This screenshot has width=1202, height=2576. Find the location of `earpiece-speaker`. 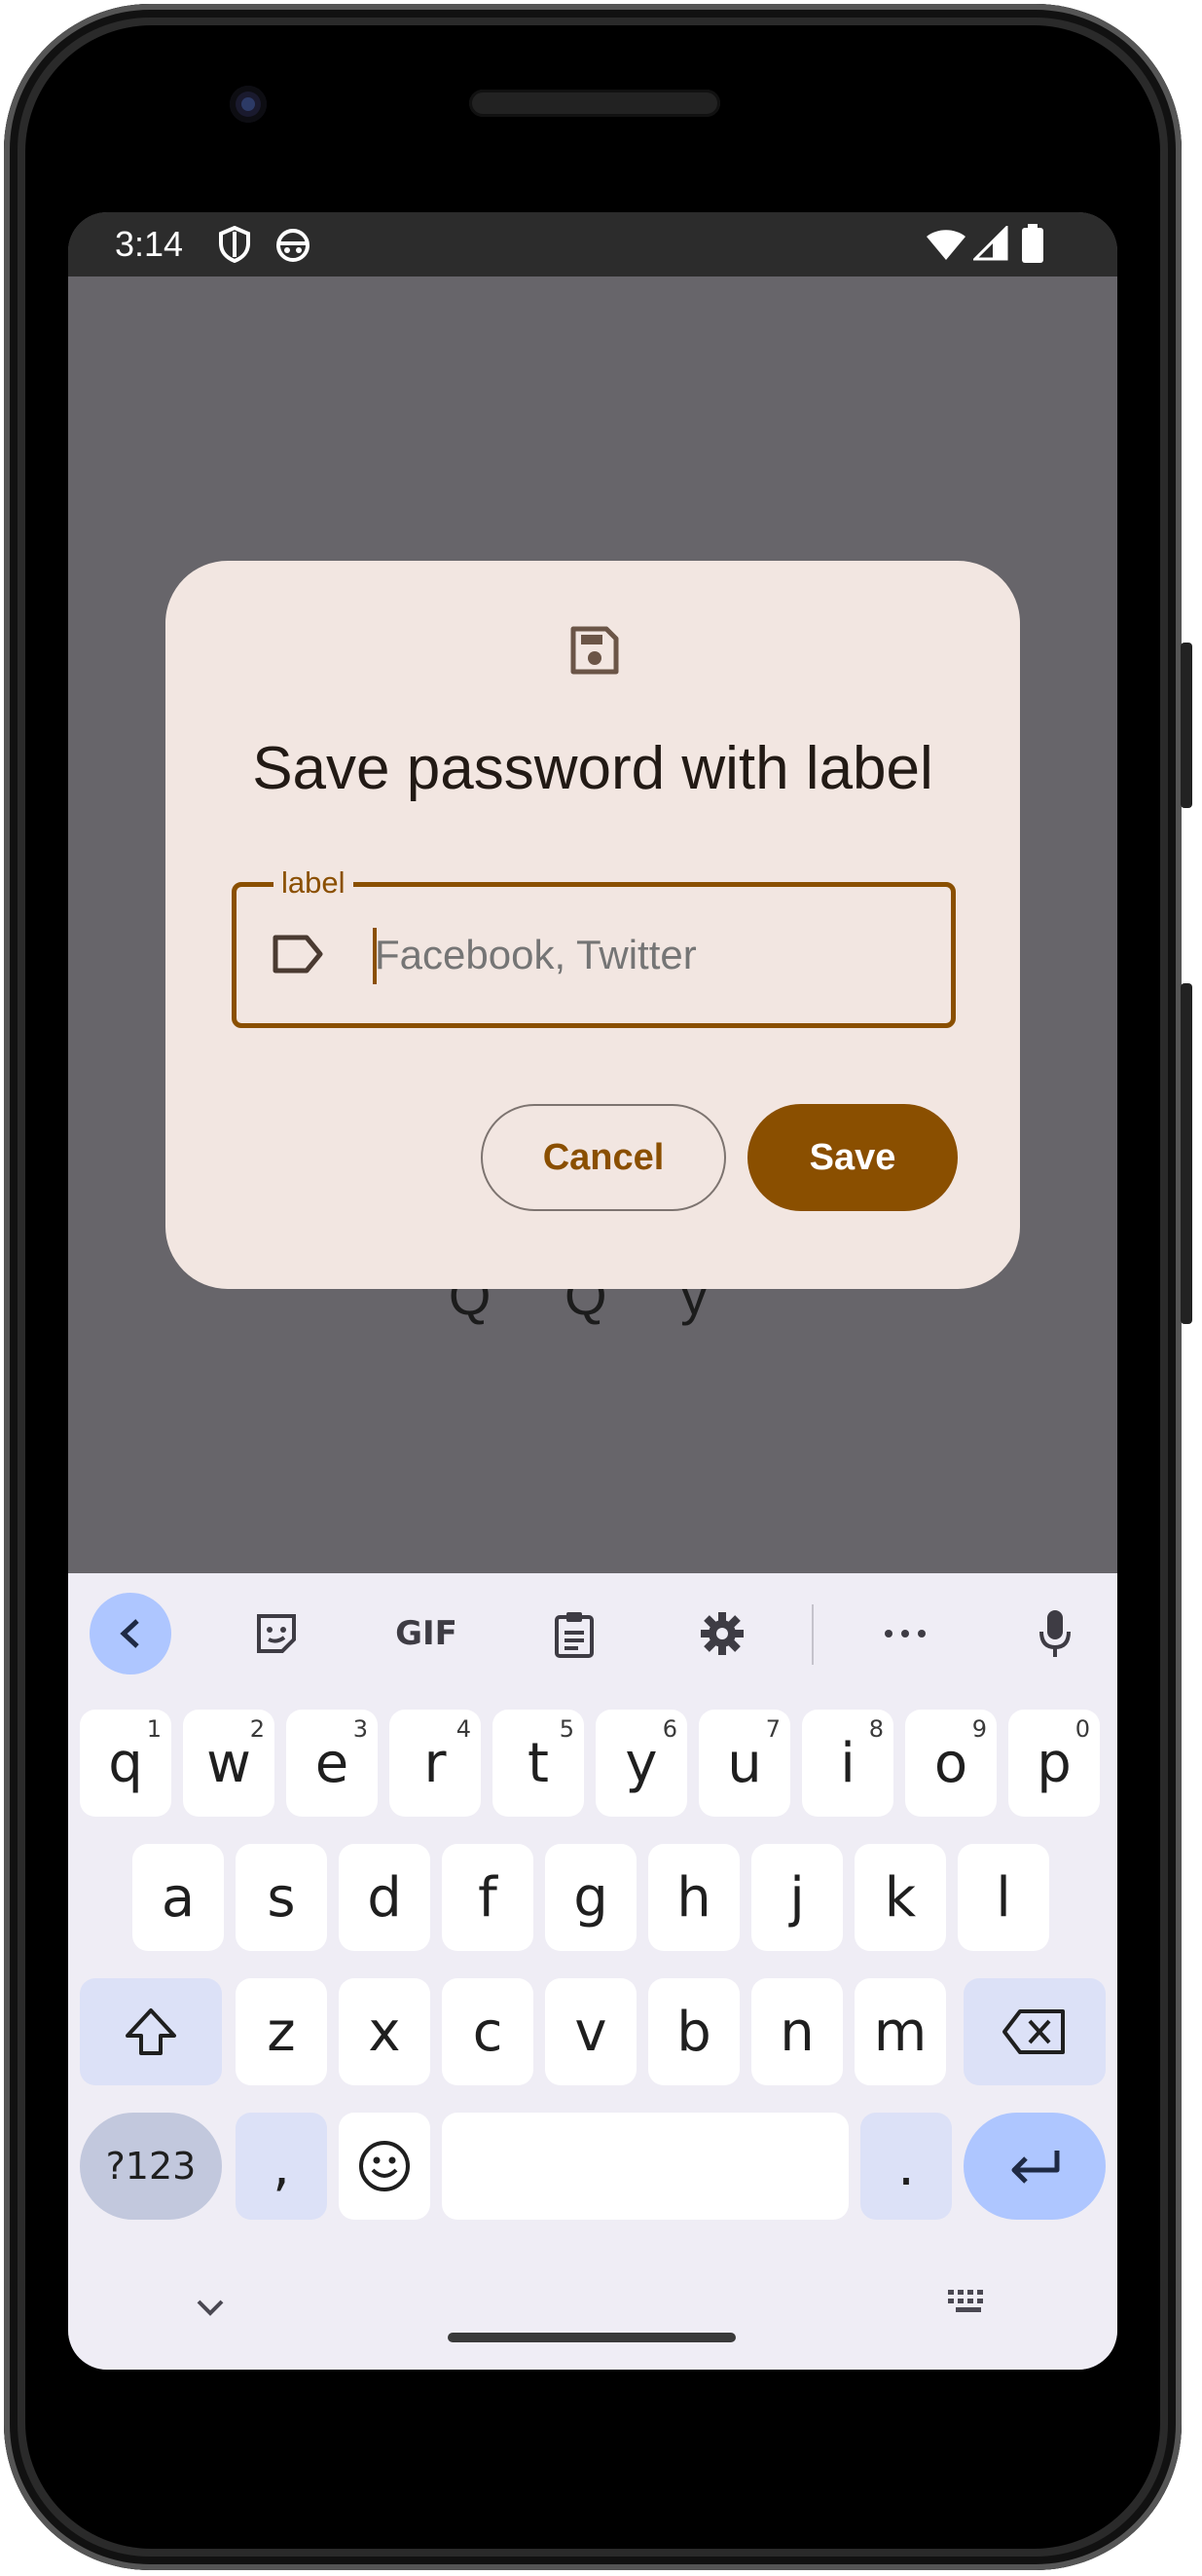

earpiece-speaker is located at coordinates (594, 103).